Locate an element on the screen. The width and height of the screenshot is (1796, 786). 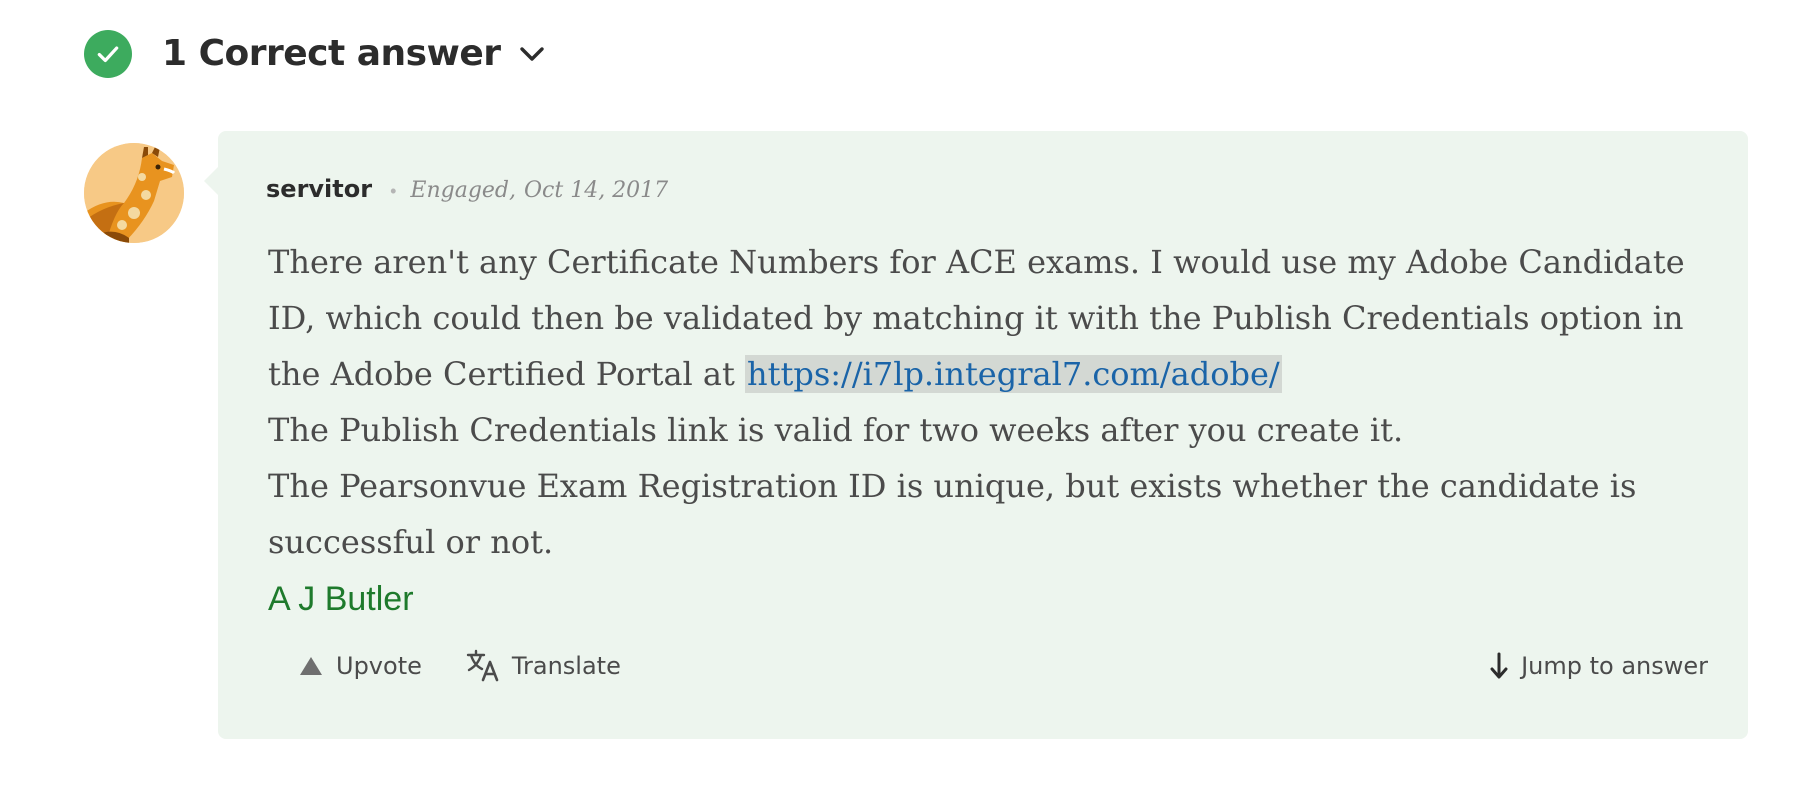
avatar is located at coordinates (134, 193).